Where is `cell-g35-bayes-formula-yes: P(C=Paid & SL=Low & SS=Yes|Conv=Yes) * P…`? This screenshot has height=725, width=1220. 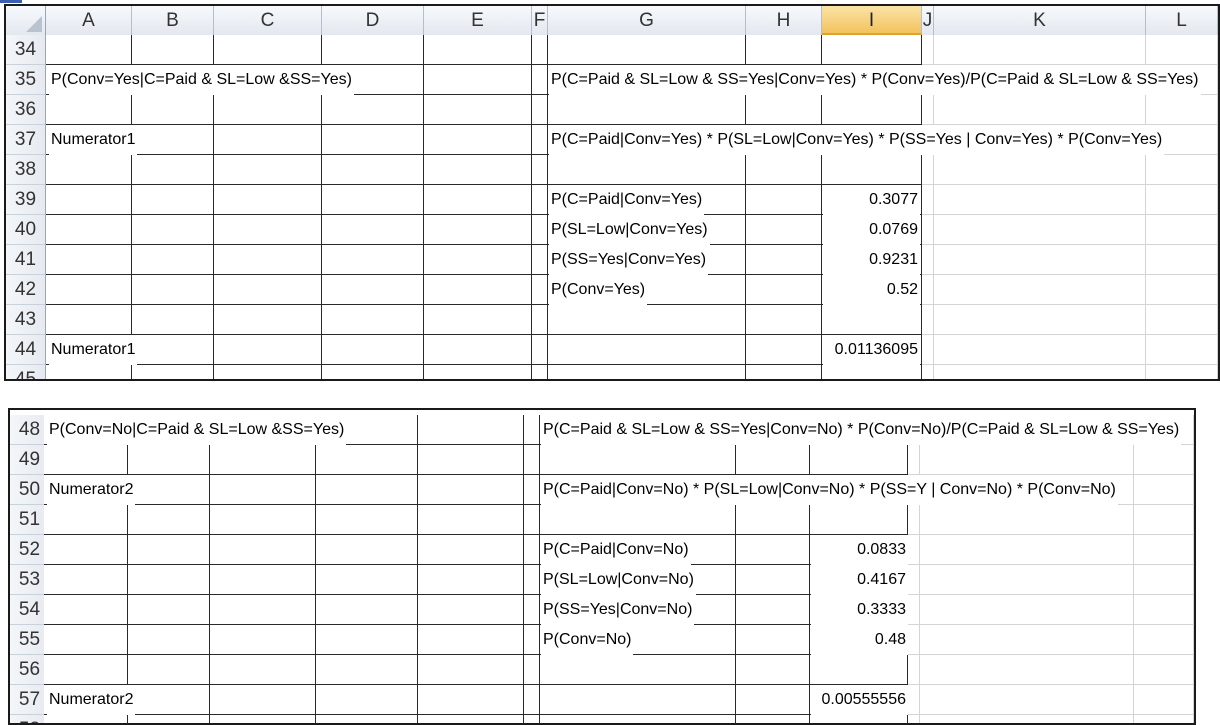
cell-g35-bayes-formula-yes: P(C=Paid & SL=Low & SS=Yes|Conv=Yes) * P… is located at coordinates (875, 80).